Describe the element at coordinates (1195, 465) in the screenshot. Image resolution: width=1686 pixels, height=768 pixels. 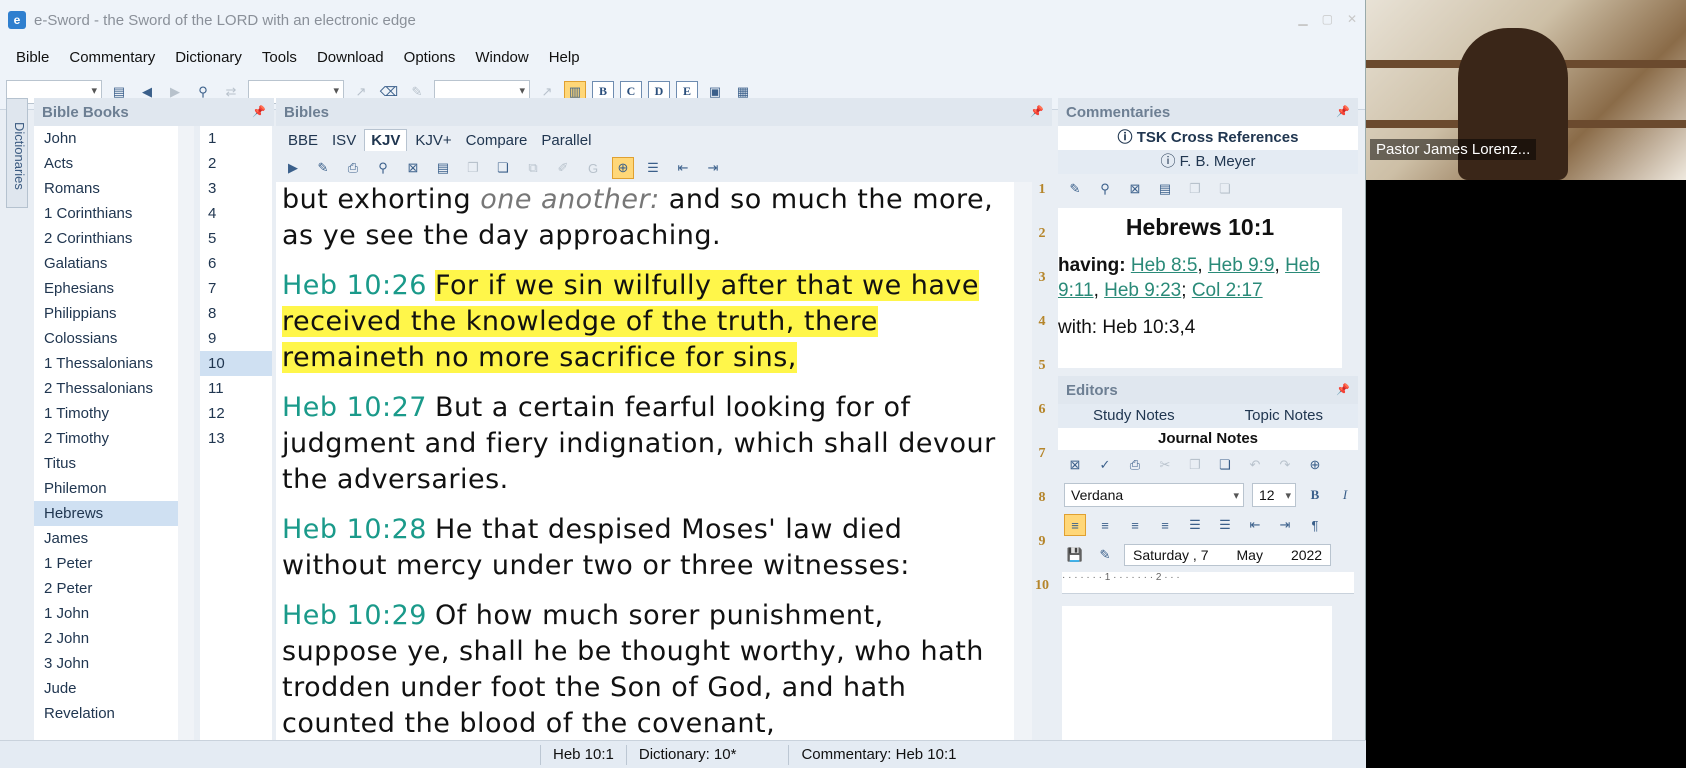
I see `copy-icon: ❐` at that location.